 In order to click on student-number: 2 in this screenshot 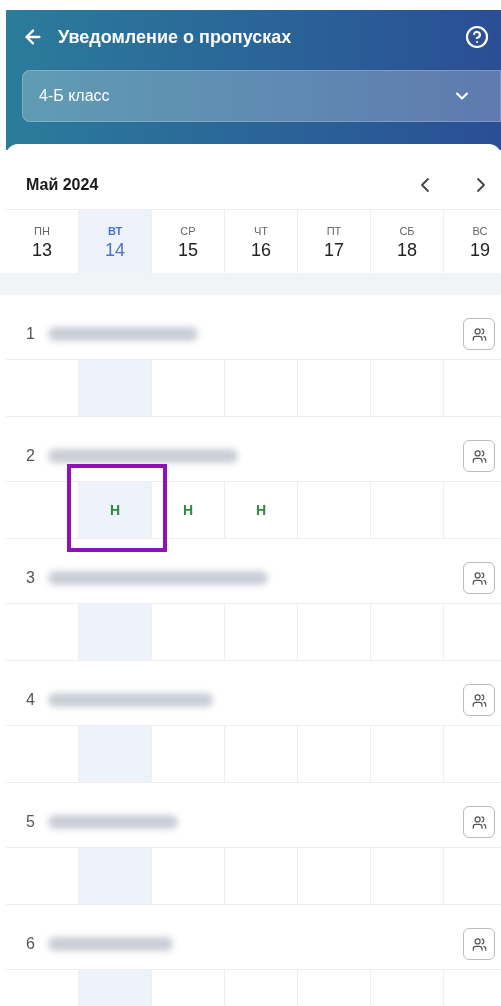, I will do `click(31, 456)`.